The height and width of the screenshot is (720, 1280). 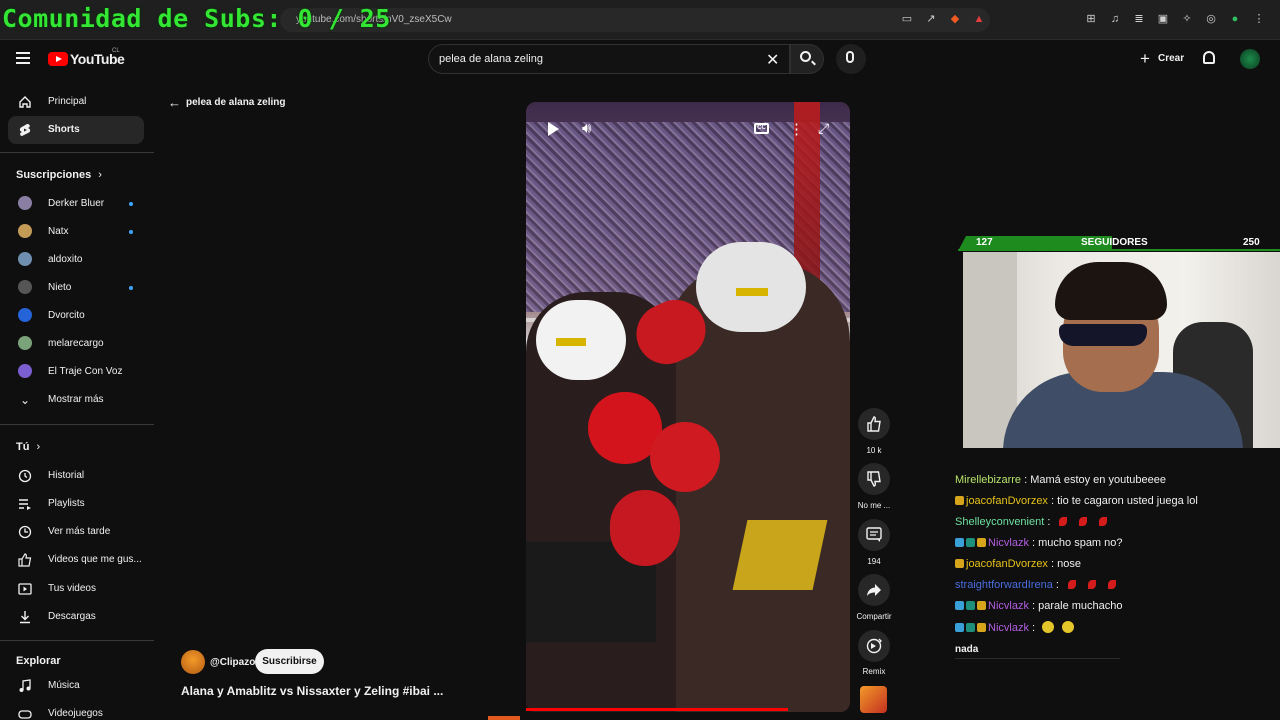 What do you see at coordinates (1018, 564) in the screenshot?
I see `chat-message: joacofanDvorzex : nose` at bounding box center [1018, 564].